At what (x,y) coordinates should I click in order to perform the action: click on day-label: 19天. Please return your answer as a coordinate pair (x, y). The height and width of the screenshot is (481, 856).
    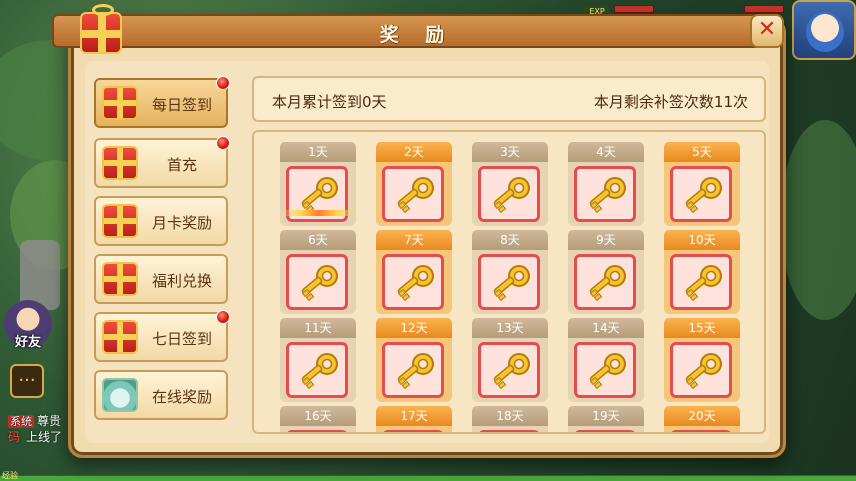
    Looking at the image, I should click on (606, 416).